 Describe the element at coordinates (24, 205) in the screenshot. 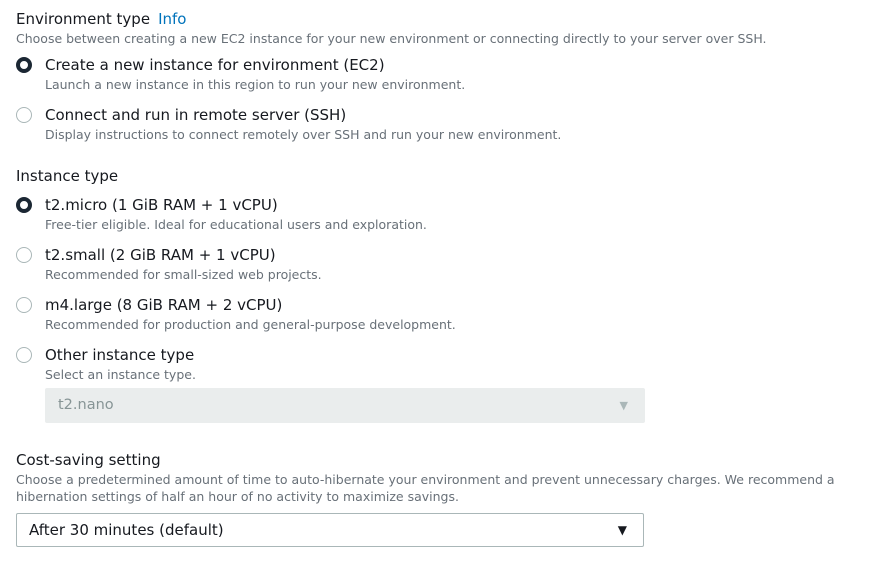

I see `radio-button-t2-micro` at that location.